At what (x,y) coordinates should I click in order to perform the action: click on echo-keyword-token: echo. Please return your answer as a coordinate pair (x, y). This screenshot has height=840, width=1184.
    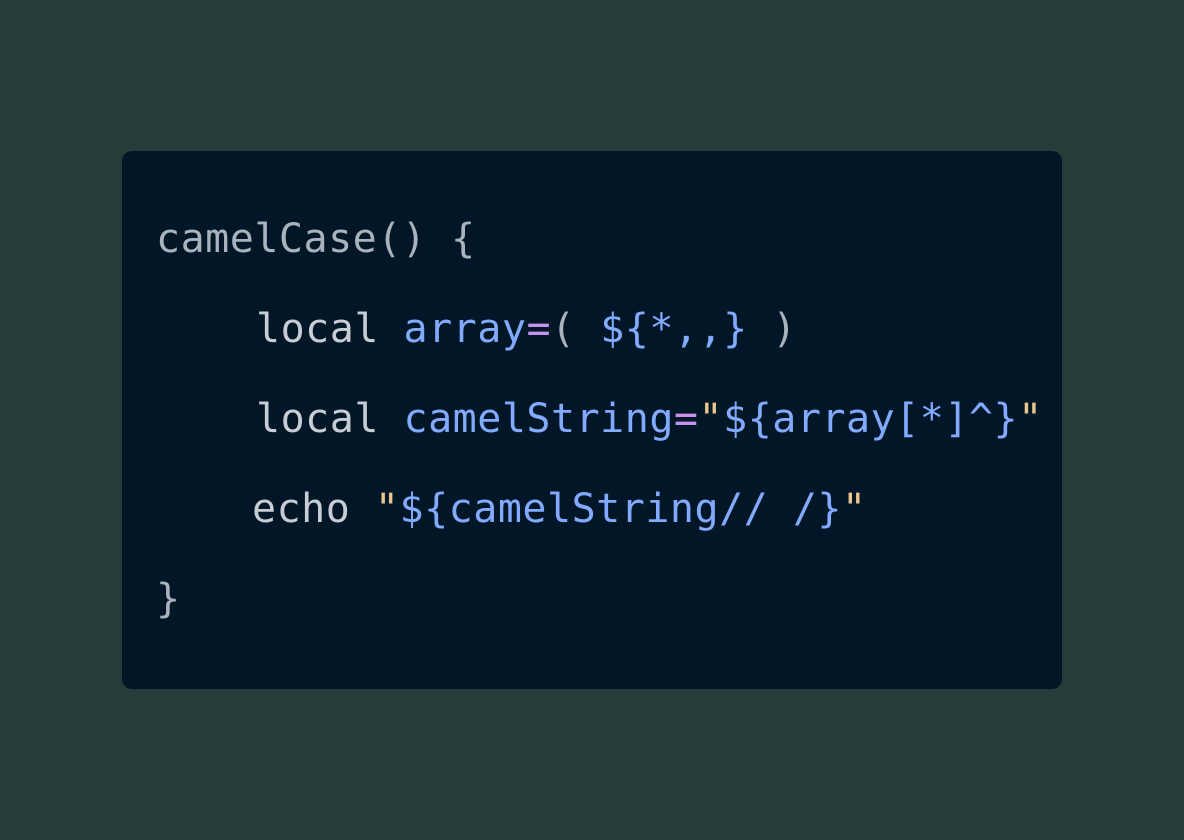
    Looking at the image, I should click on (301, 509).